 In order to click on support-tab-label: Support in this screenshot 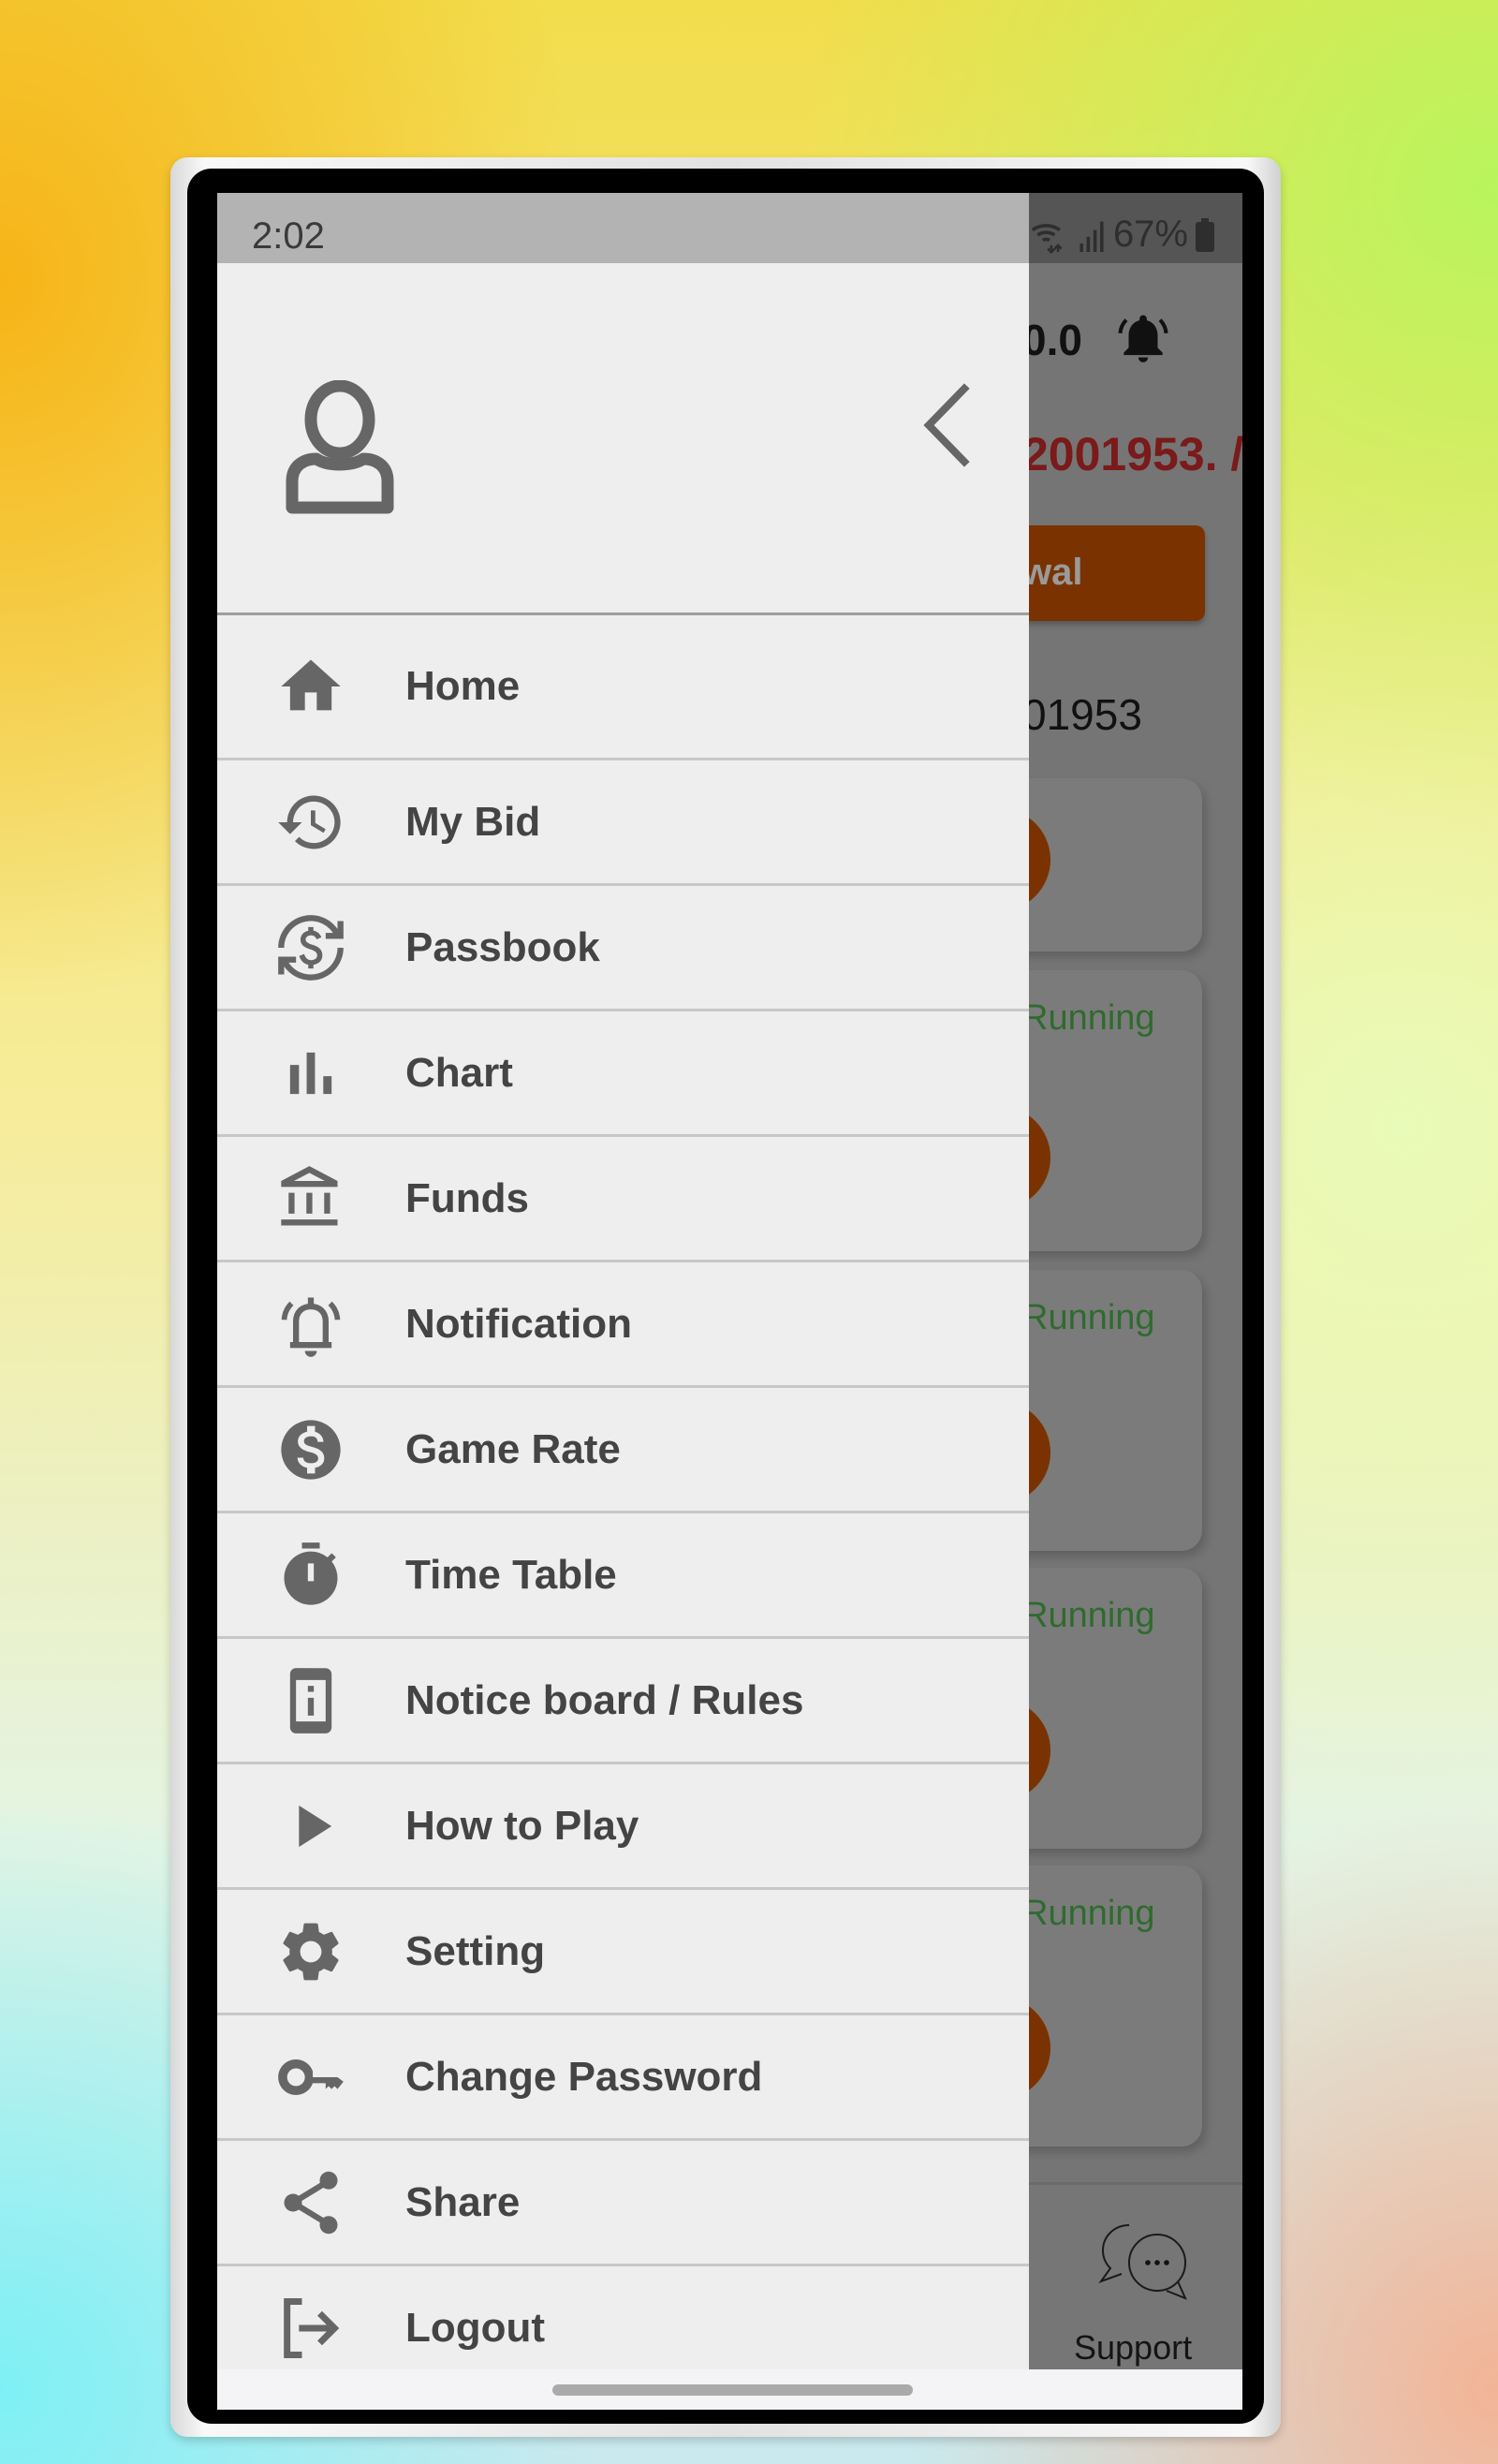, I will do `click(1133, 2348)`.